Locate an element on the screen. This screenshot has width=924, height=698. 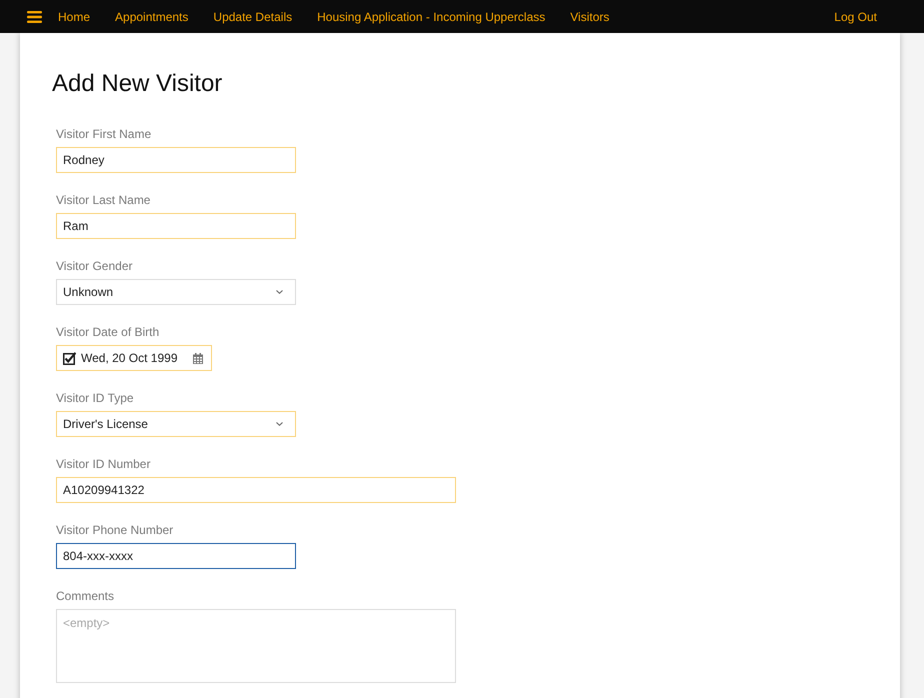
page-title: Add New Visitor is located at coordinates (138, 84).